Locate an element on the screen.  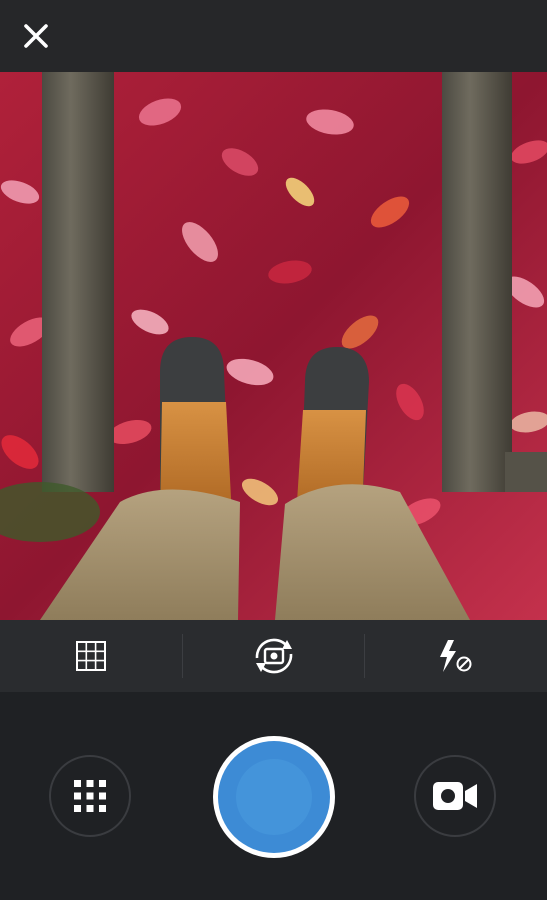
shutter-core is located at coordinates (274, 797).